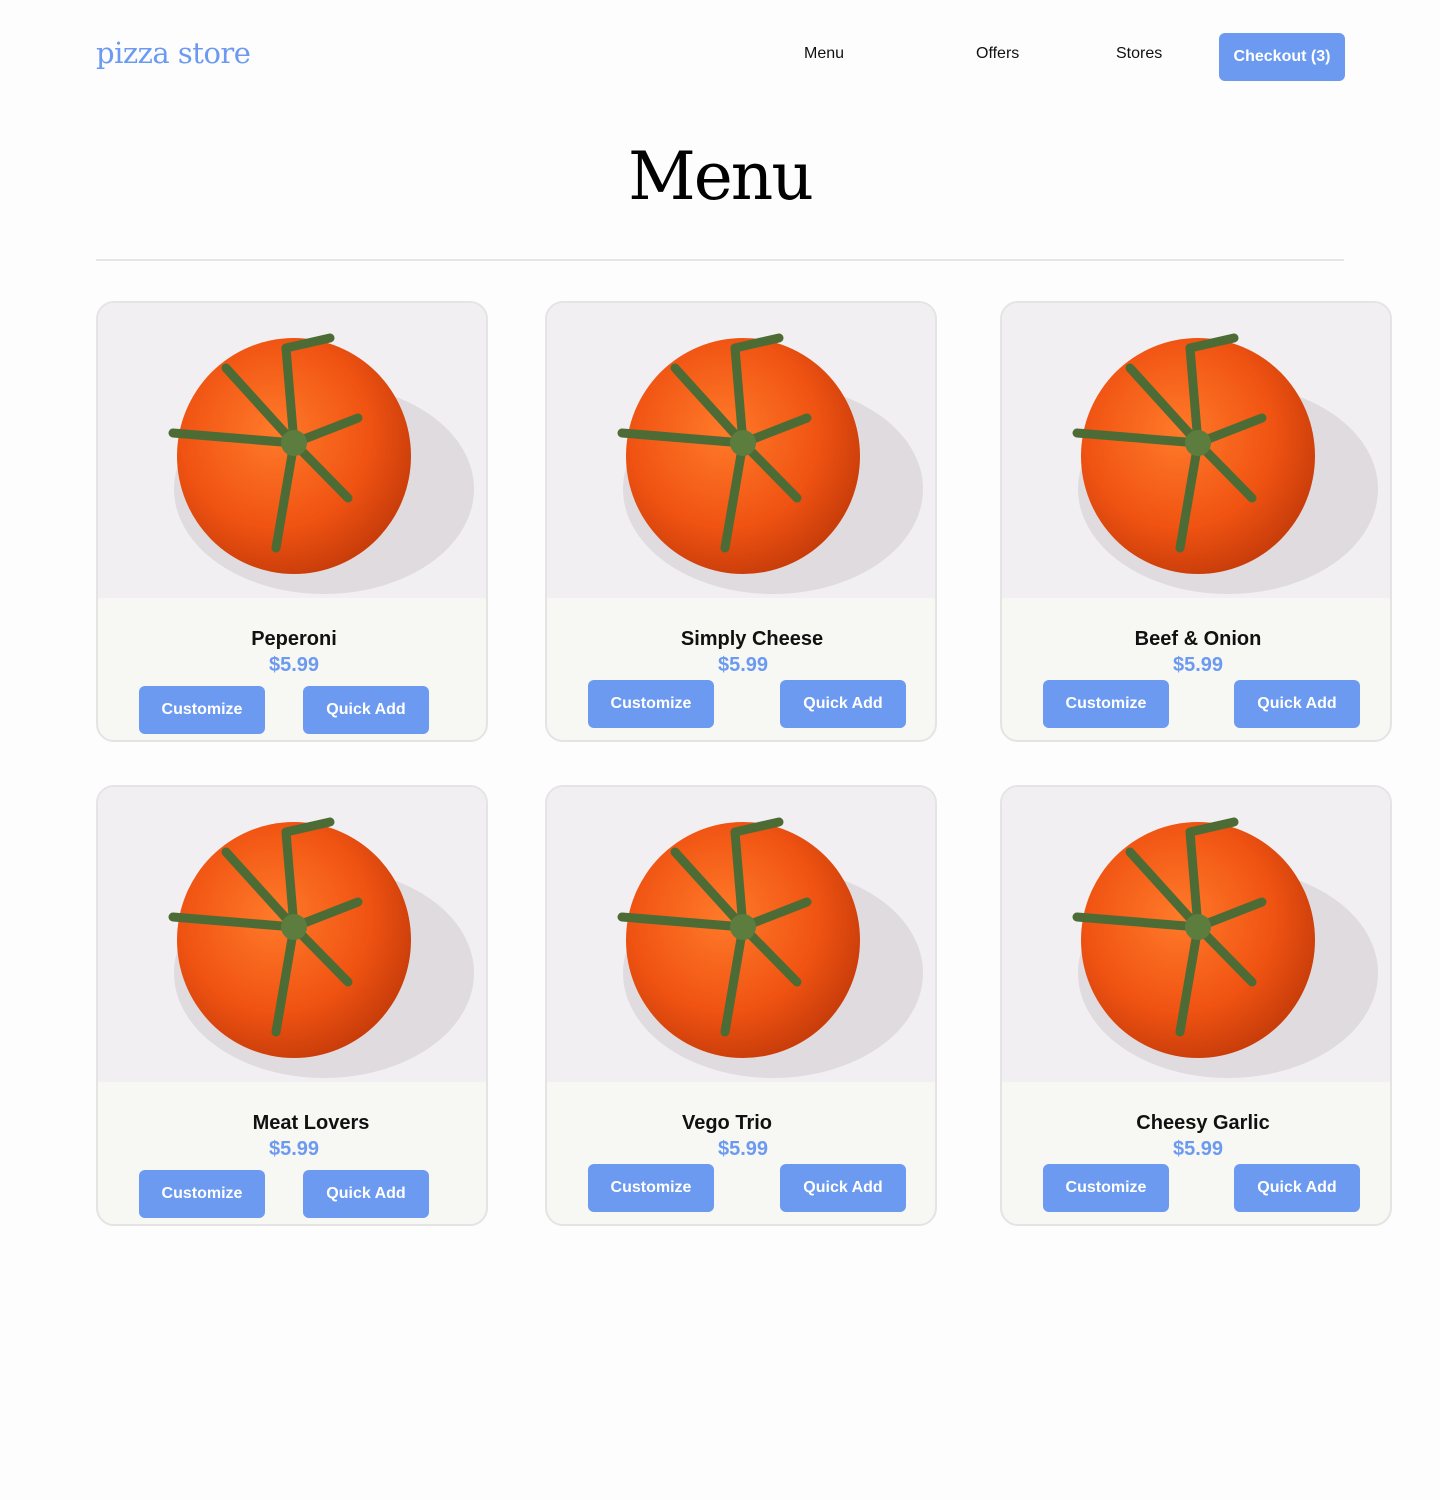 This screenshot has width=1440, height=1500. What do you see at coordinates (294, 639) in the screenshot?
I see `item-name: Peperoni` at bounding box center [294, 639].